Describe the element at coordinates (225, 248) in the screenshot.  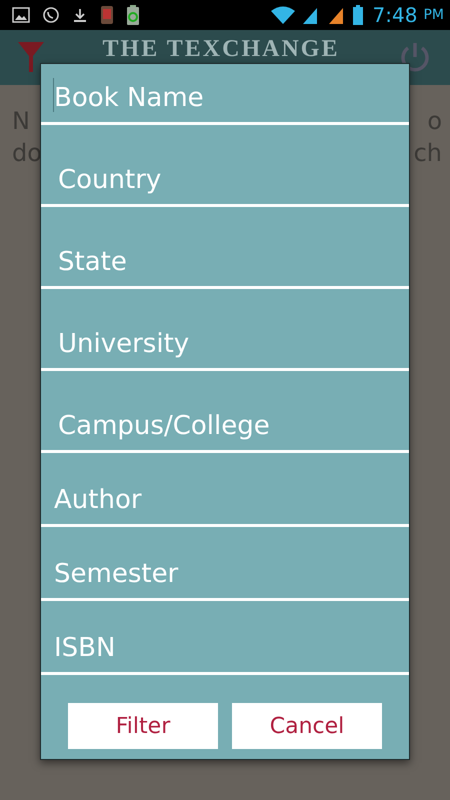
I see `input-field: State` at that location.